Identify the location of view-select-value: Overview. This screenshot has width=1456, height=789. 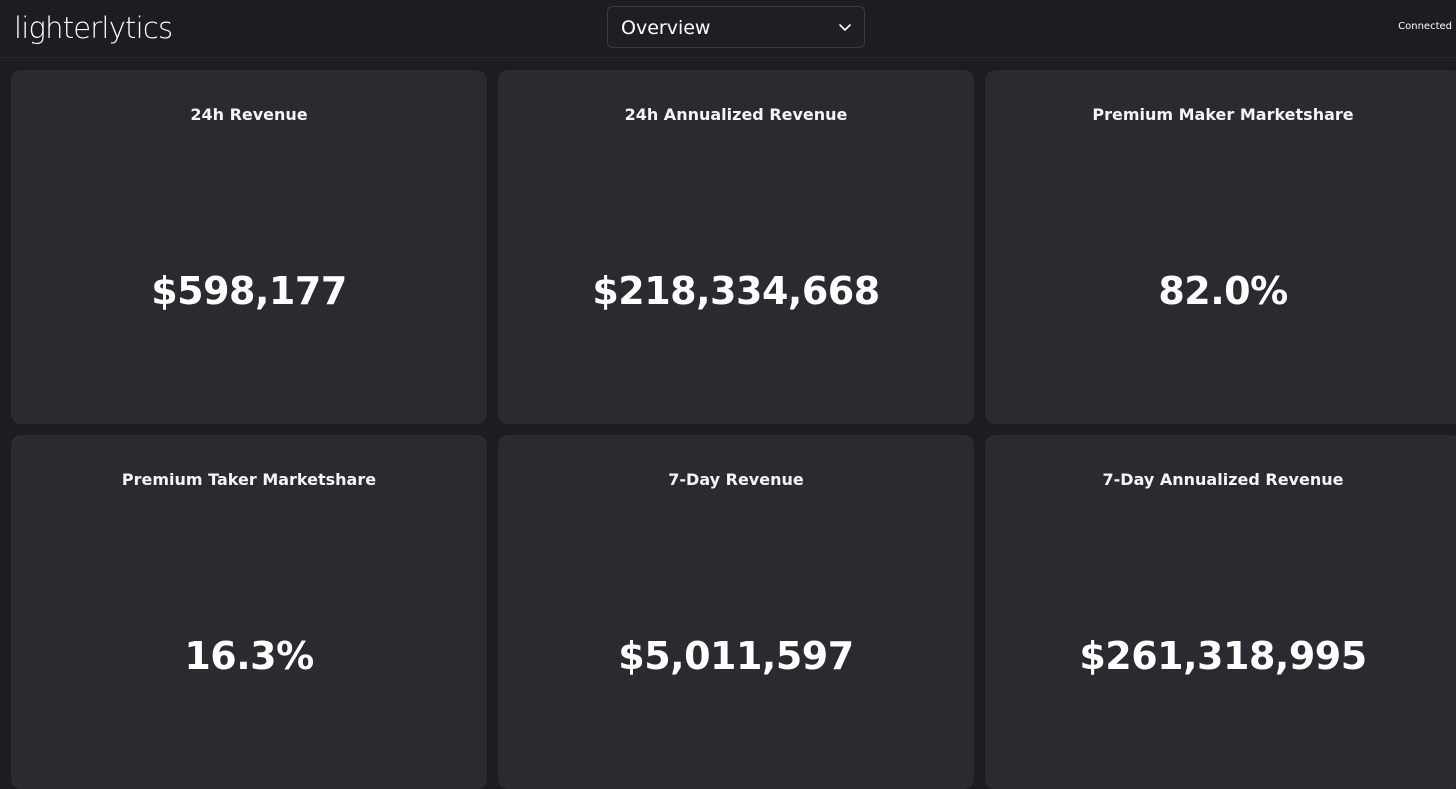
(666, 28).